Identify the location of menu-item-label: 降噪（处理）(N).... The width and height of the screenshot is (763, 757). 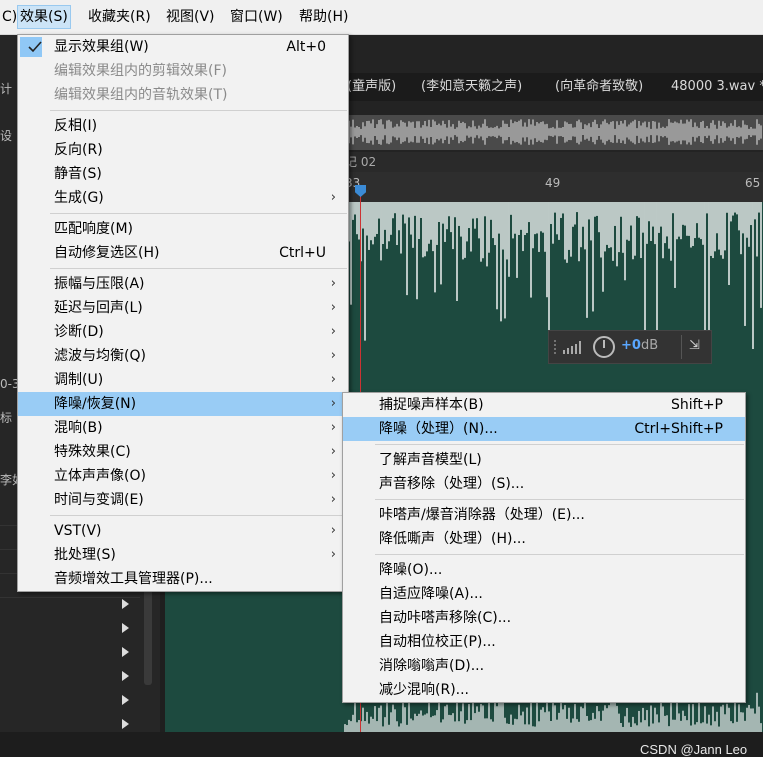
(438, 429).